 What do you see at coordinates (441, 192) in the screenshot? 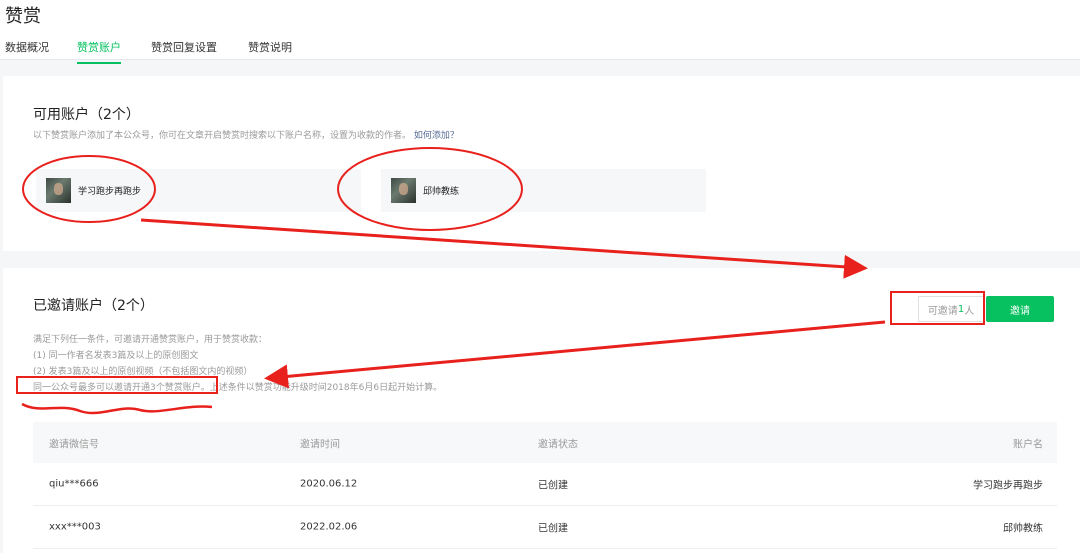
I see `account-name: 邱帅教练` at bounding box center [441, 192].